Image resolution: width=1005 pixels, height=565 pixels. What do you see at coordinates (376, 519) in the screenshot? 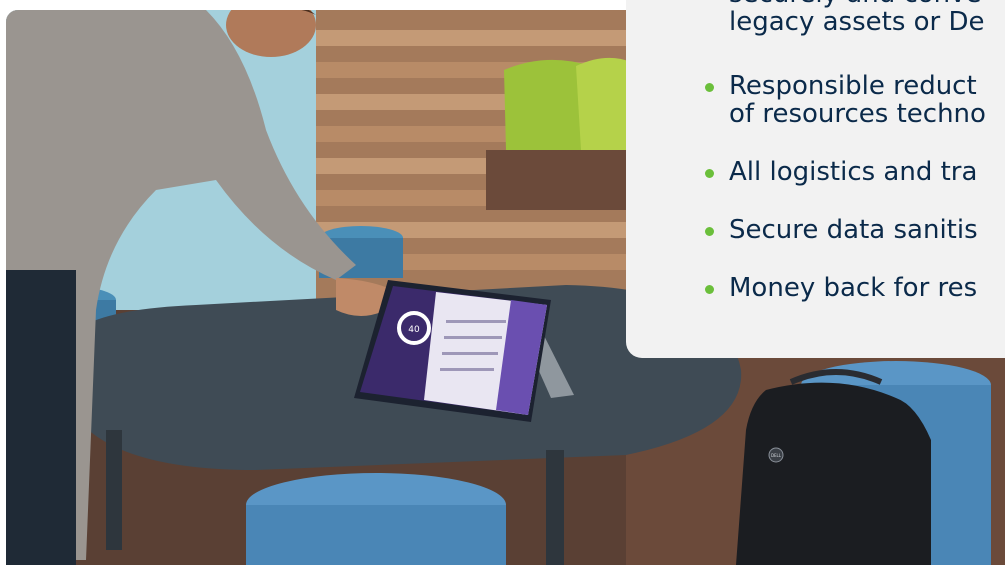
I see `foreground-stool` at bounding box center [376, 519].